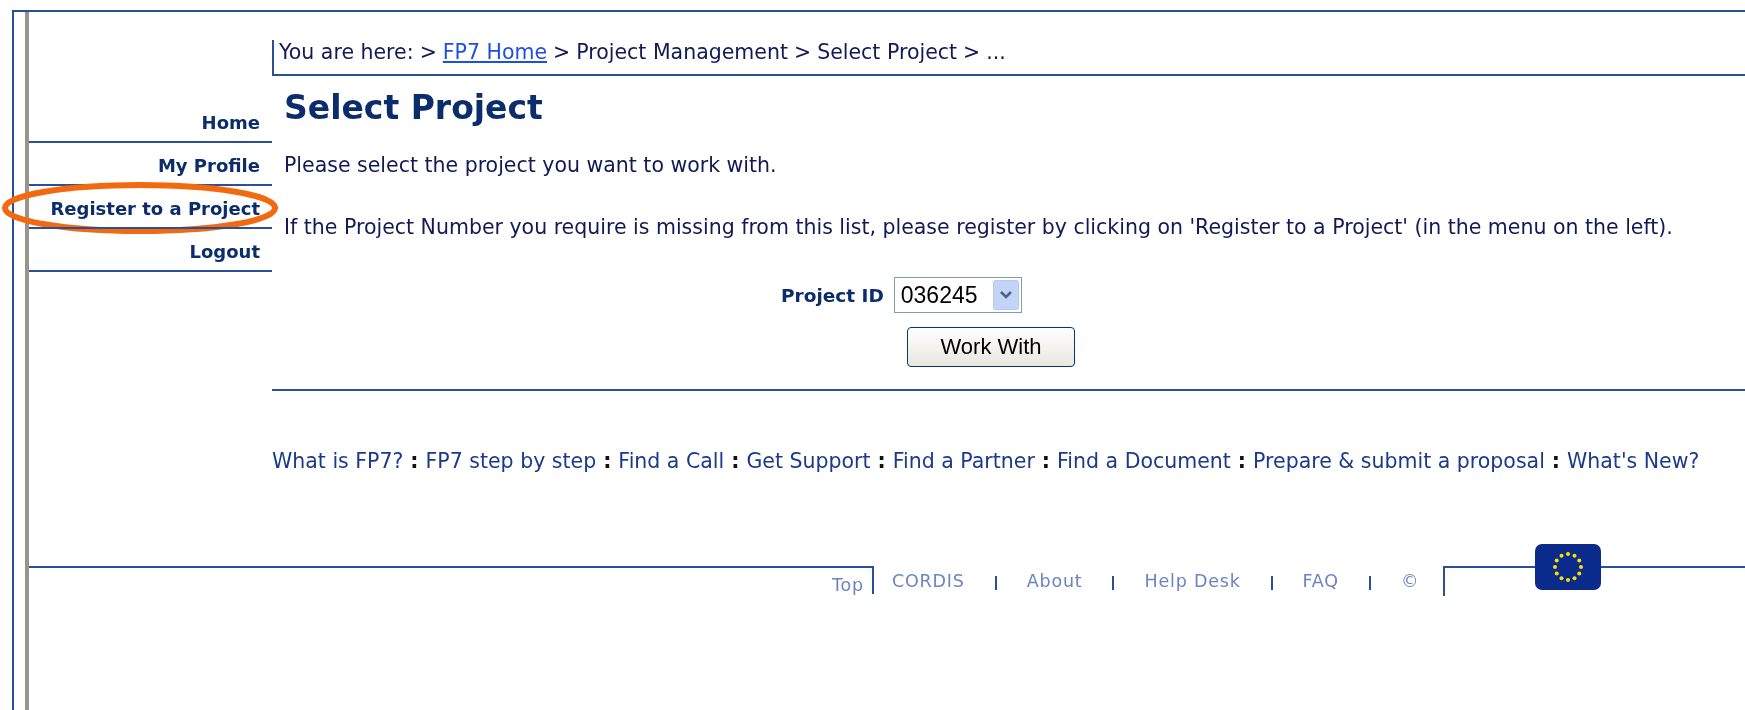  I want to click on sidebar-link: My Profile, so click(150, 164).